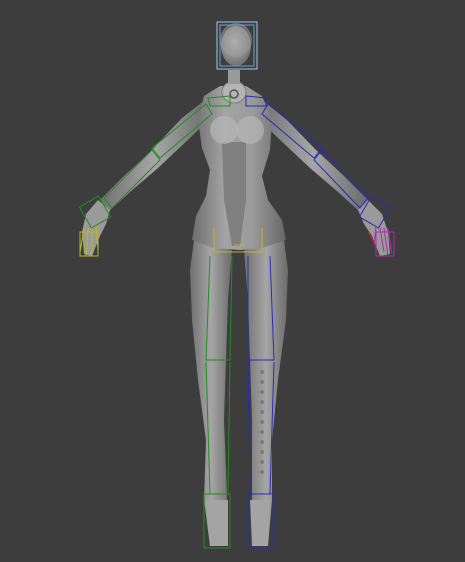  What do you see at coordinates (313, 156) in the screenshot?
I see `right-arm` at bounding box center [313, 156].